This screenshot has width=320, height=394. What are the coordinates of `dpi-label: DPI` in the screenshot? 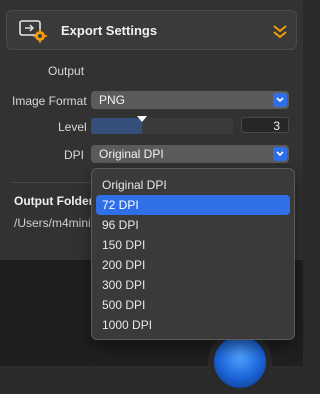 It's located at (74, 155).